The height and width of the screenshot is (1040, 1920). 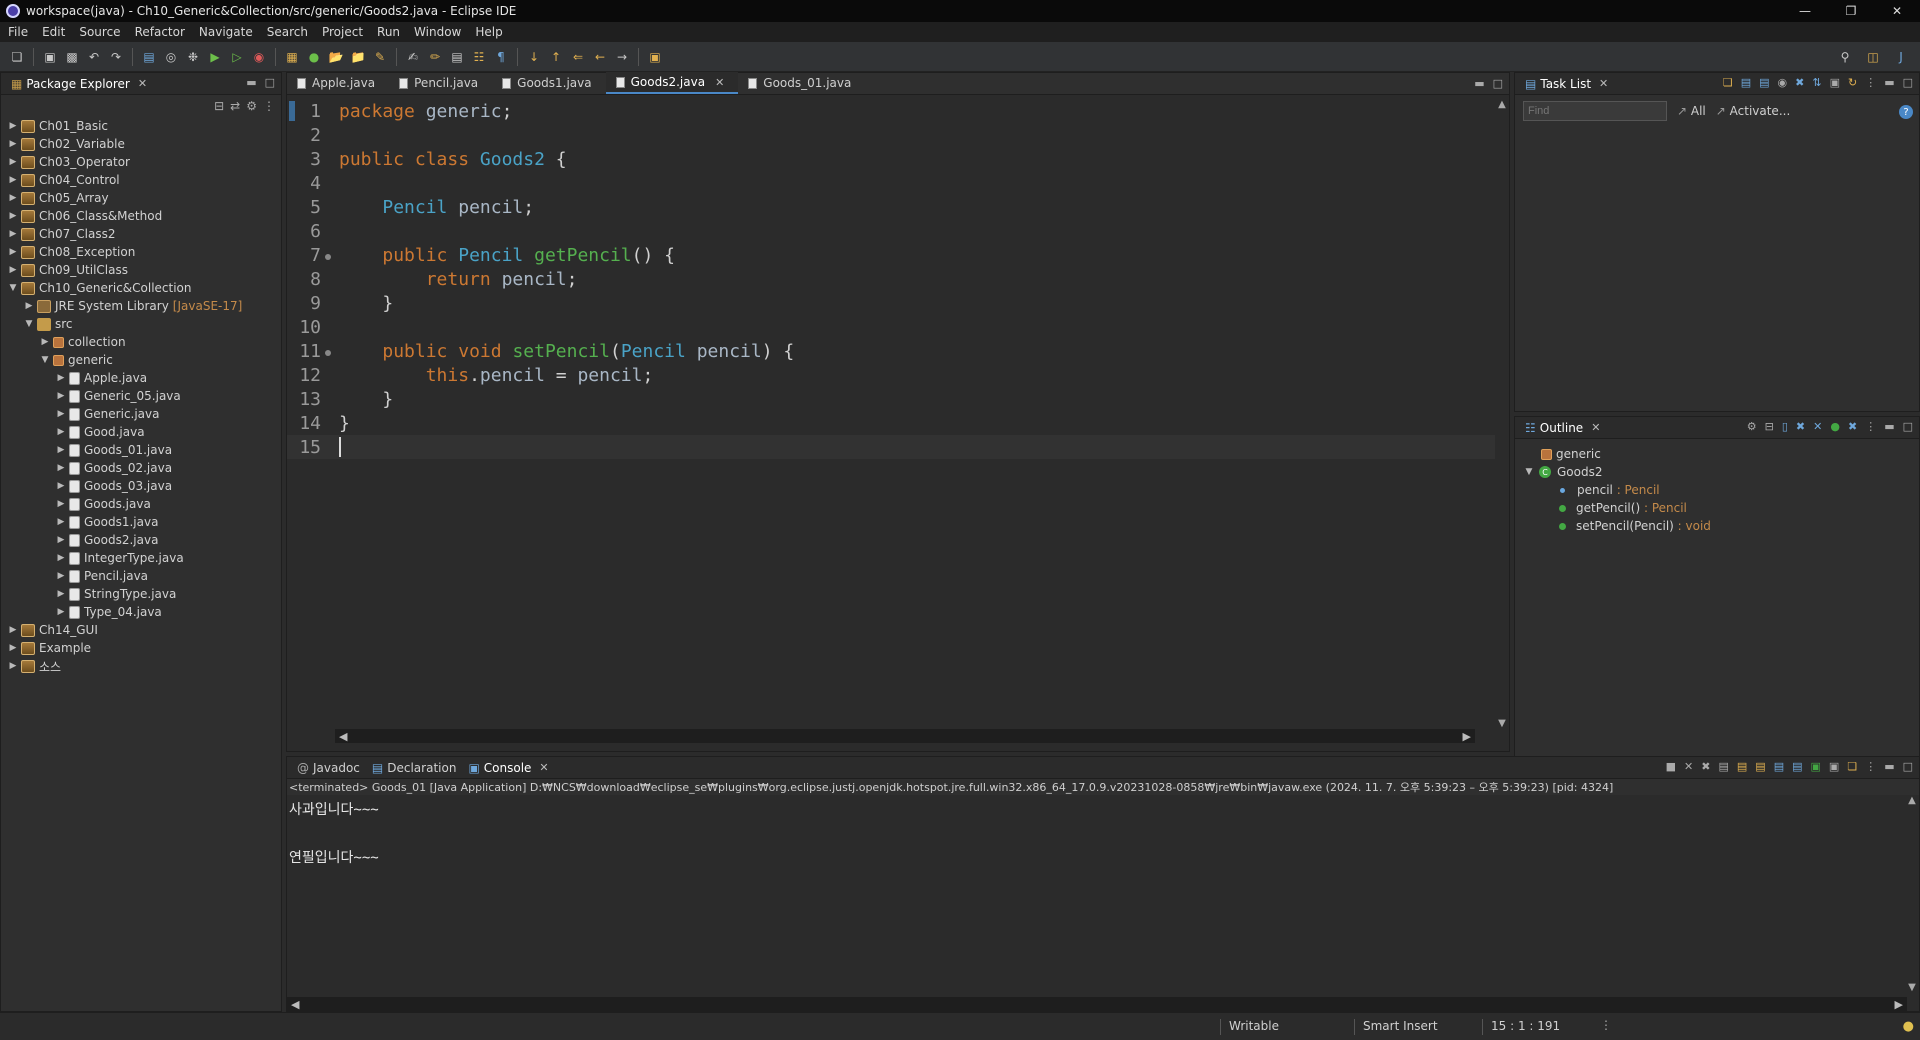 What do you see at coordinates (50, 57) in the screenshot?
I see `save-icon: ▣` at bounding box center [50, 57].